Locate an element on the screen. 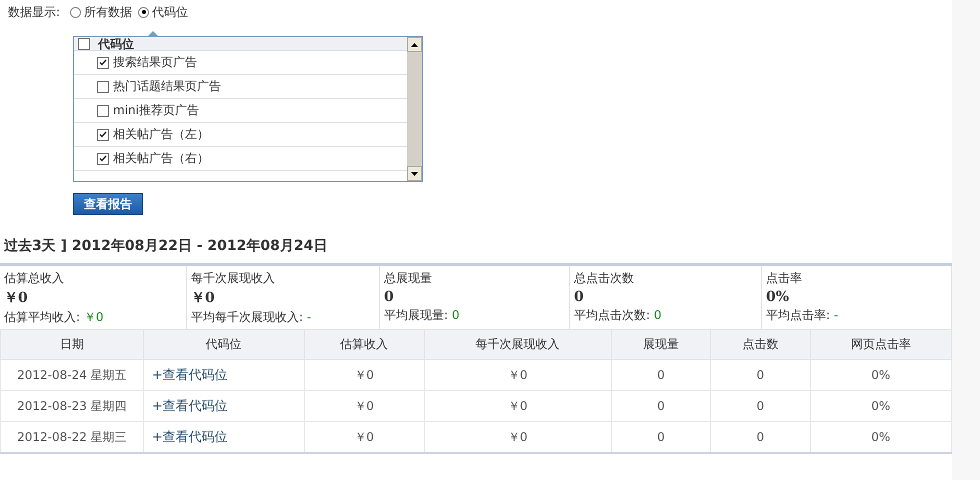 The height and width of the screenshot is (480, 980). average-label: 平均点击次数: is located at coordinates (612, 315).